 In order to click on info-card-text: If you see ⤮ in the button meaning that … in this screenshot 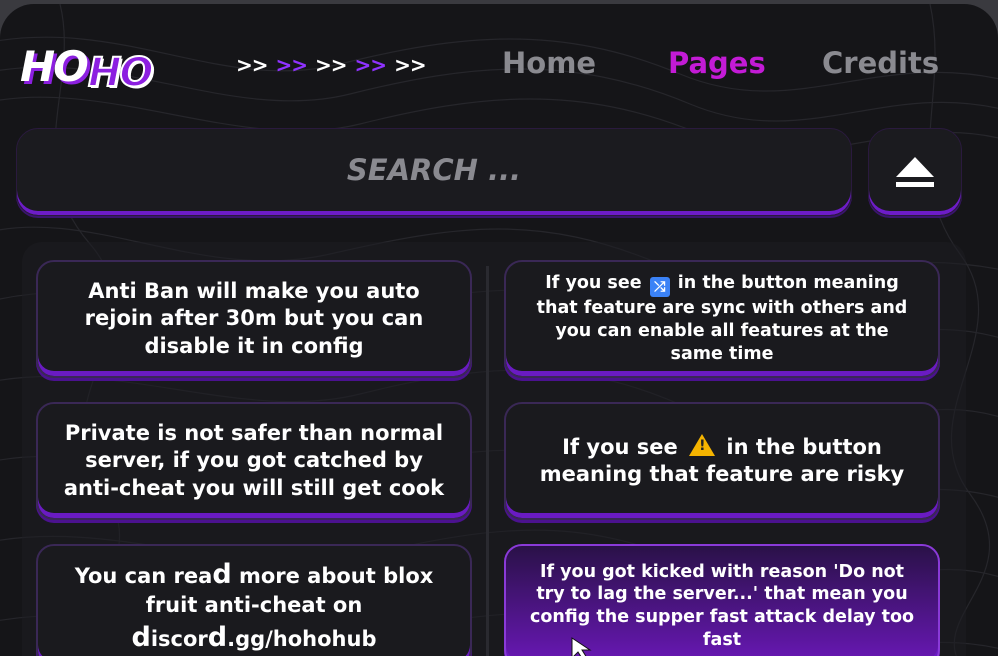, I will do `click(722, 318)`.